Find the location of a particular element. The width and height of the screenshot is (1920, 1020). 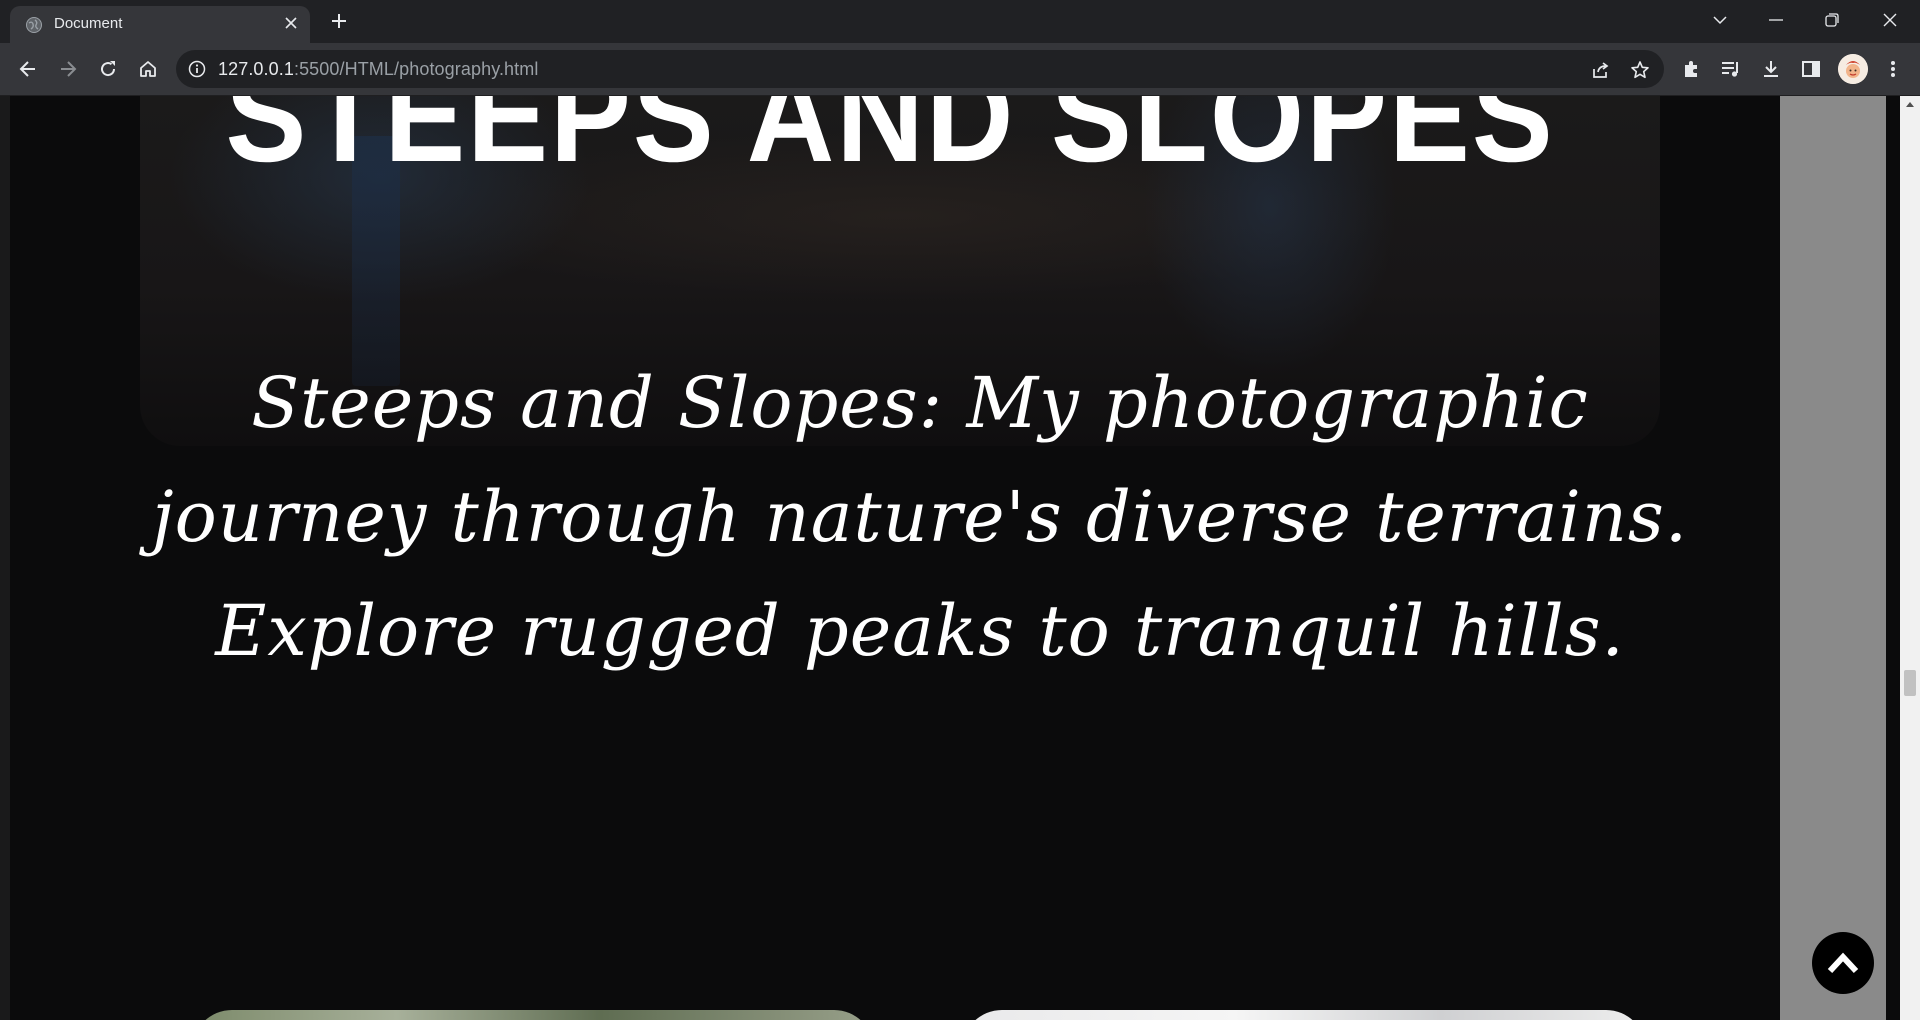

share-icon is located at coordinates (1601, 70).